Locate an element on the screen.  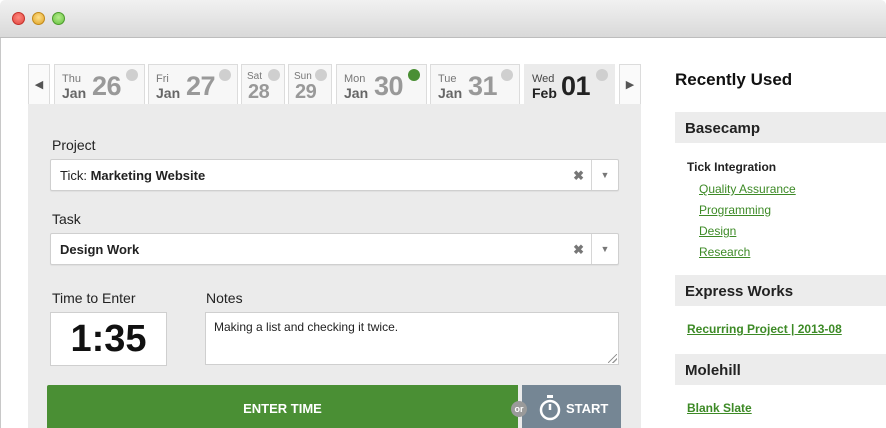
recent-link-programming: Programming is located at coordinates (735, 210).